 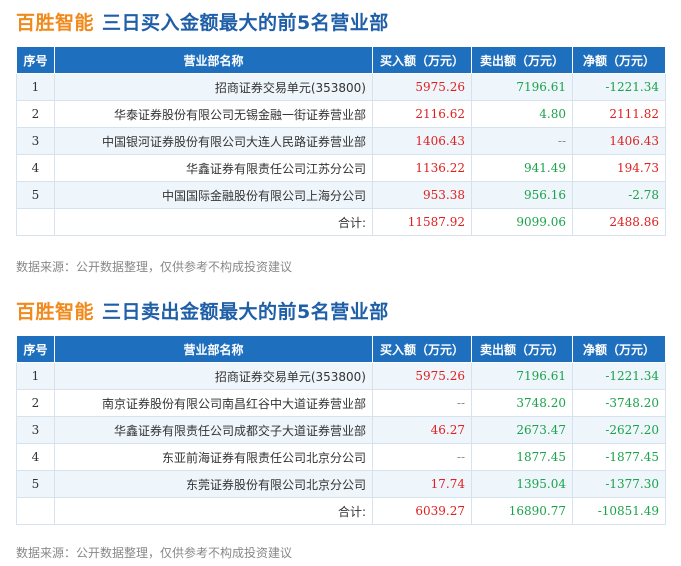 I want to click on branch-name: 华鑫证券有限责任公司江苏分公司, so click(x=213, y=168).